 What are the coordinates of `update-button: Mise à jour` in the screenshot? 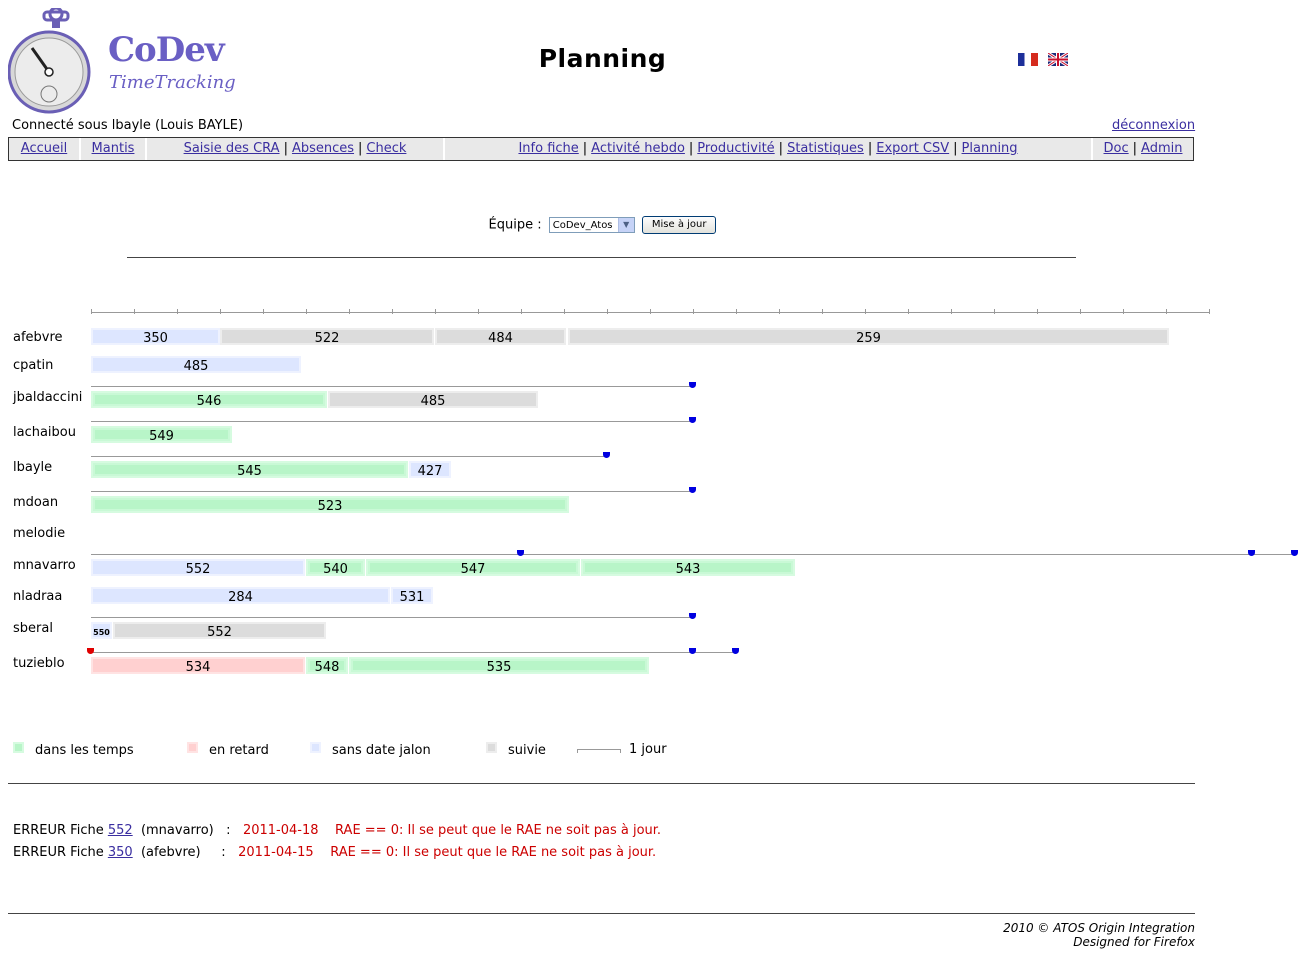 It's located at (679, 225).